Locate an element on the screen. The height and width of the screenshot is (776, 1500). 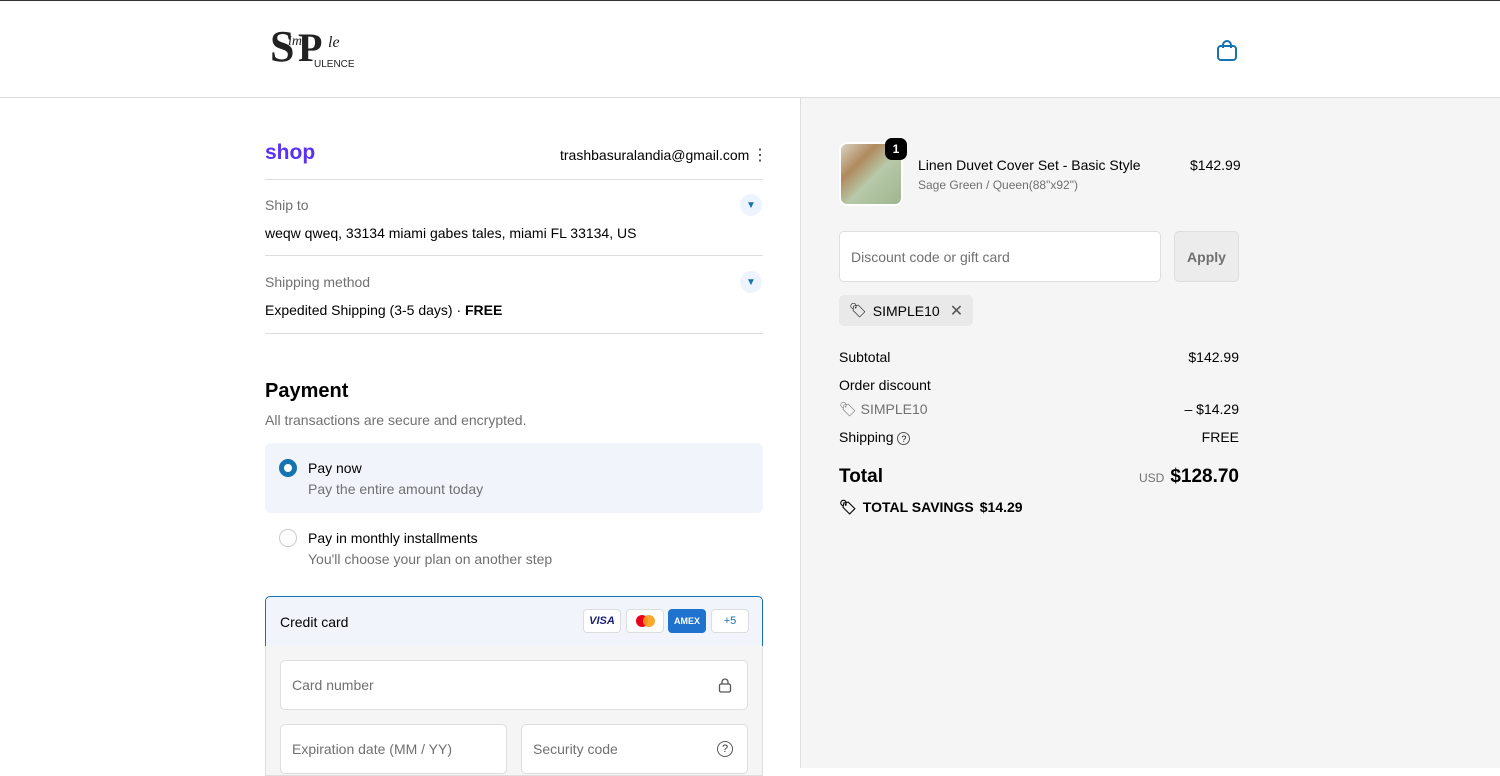
discount-code: SIMPLE10 is located at coordinates (906, 310).